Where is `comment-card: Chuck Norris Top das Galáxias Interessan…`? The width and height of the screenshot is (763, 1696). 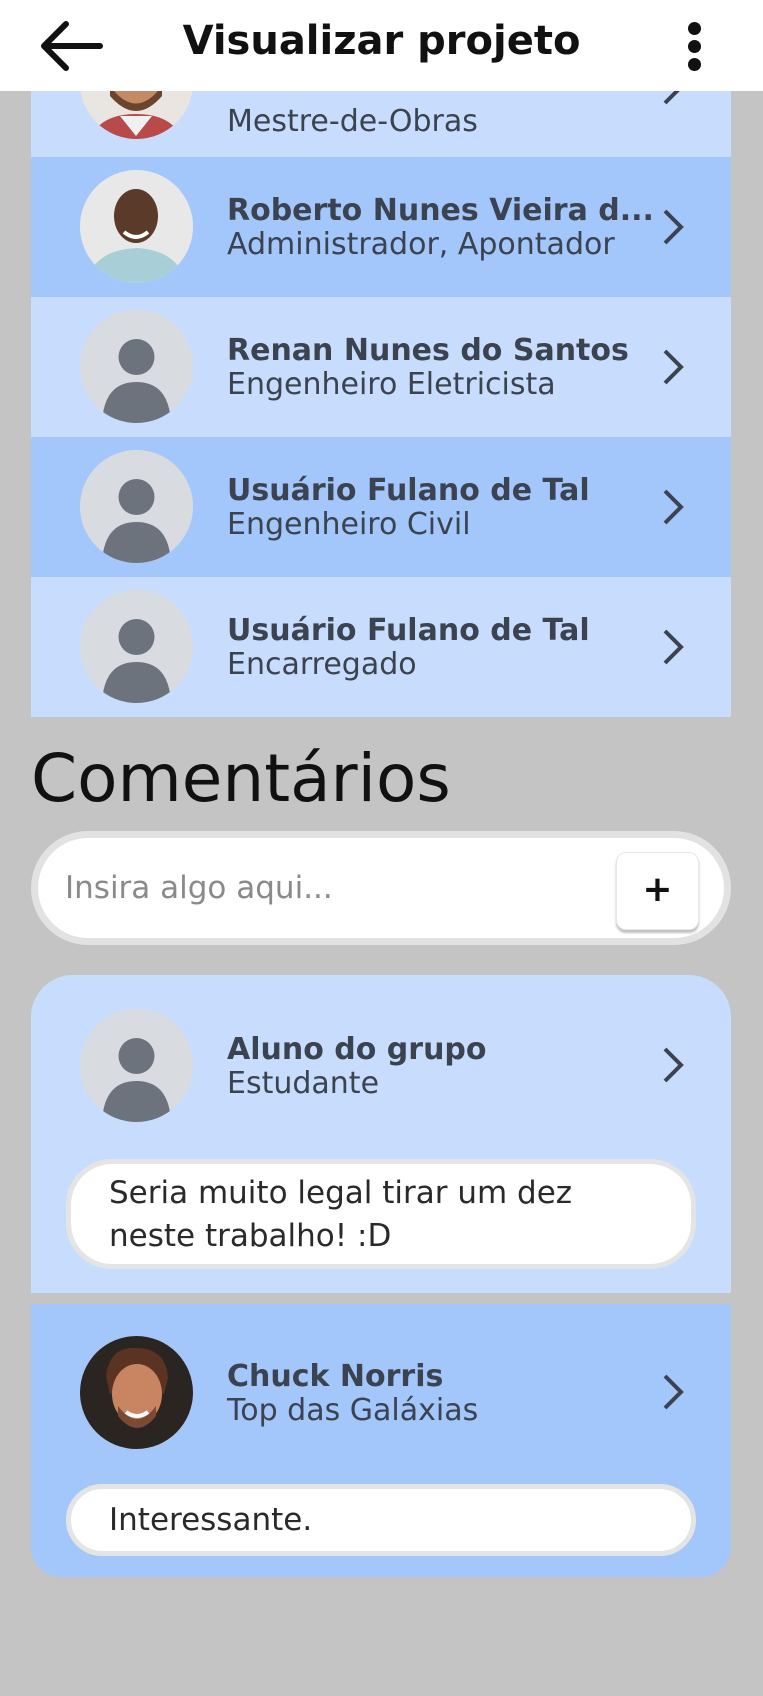 comment-card: Chuck Norris Top das Galáxias Interessan… is located at coordinates (381, 1440).